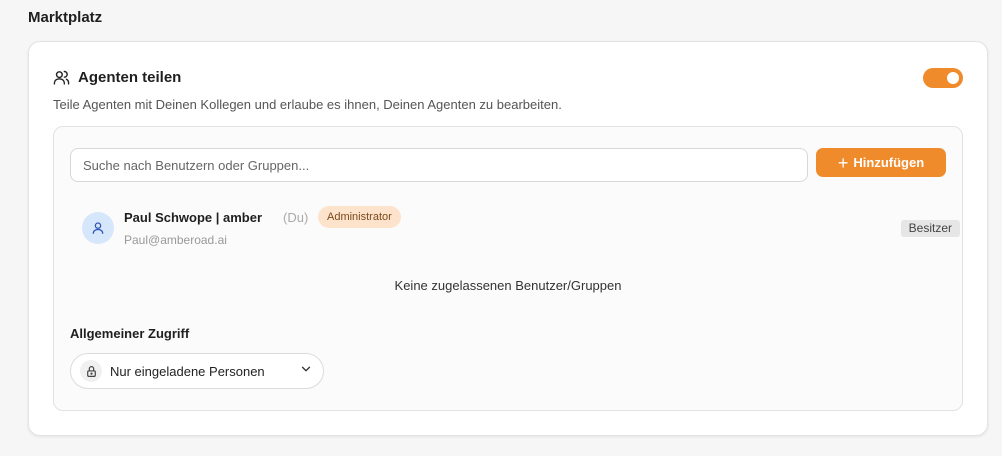  I want to click on chevron-down-icon, so click(306, 371).